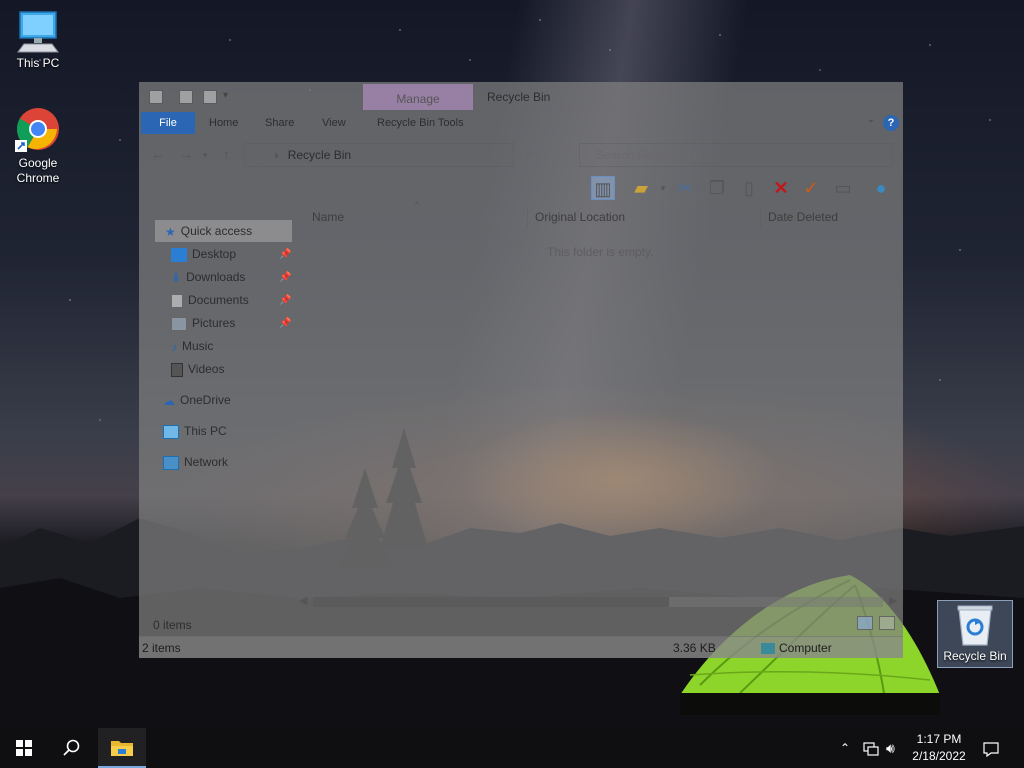 The image size is (1024, 768). I want to click on ribbon-tabs: File Home Share View Recycle Bin Tools, so click(521, 123).